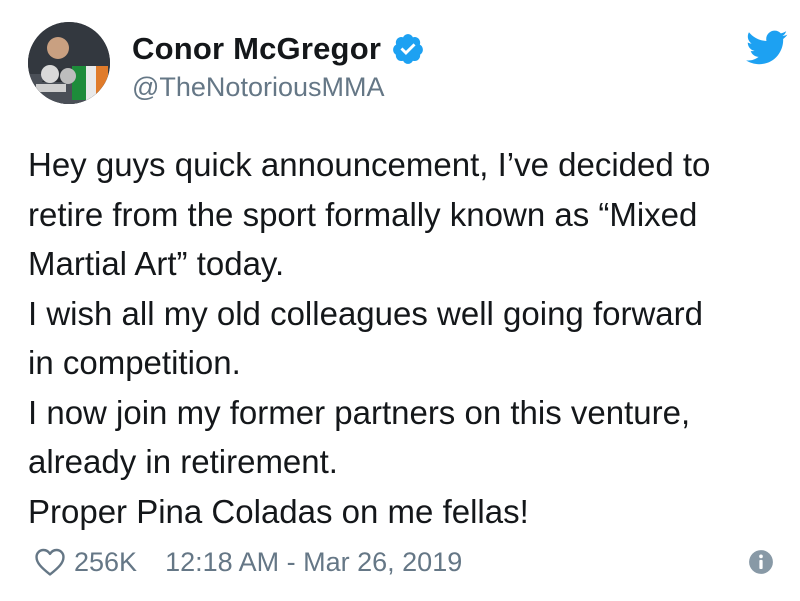 The height and width of the screenshot is (601, 800). What do you see at coordinates (278, 511) in the screenshot?
I see `tweet-line: Proper Pina Coladas on me fellas!` at bounding box center [278, 511].